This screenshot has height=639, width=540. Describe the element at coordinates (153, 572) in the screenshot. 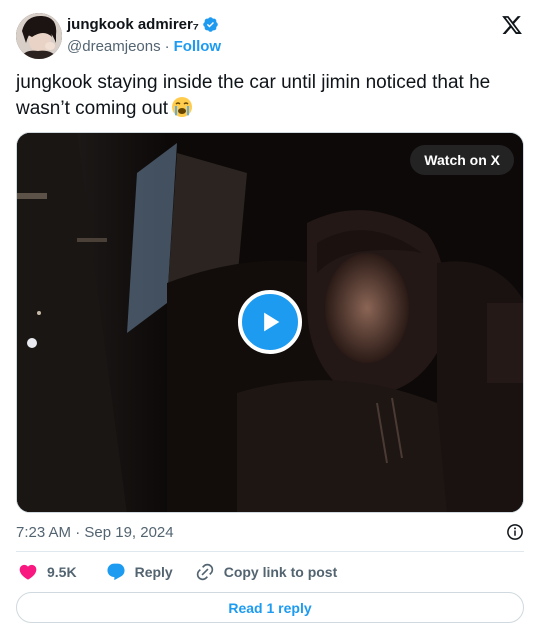

I see `reply-label: Reply` at that location.